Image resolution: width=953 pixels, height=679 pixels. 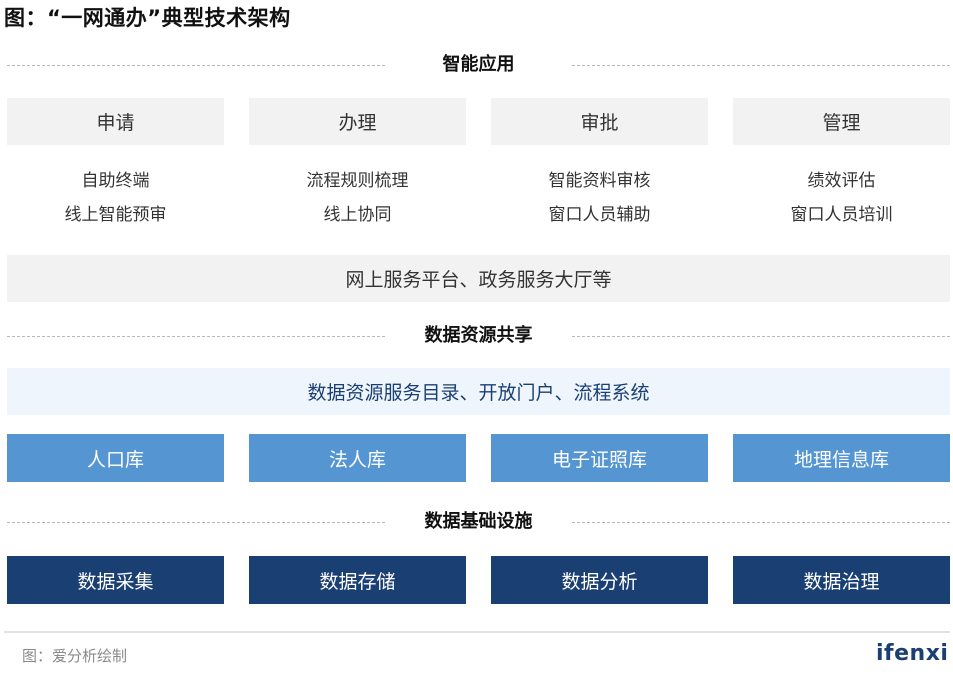 What do you see at coordinates (115, 198) in the screenshot?
I see `category-items-apply: 自助终端 线上智能预审` at bounding box center [115, 198].